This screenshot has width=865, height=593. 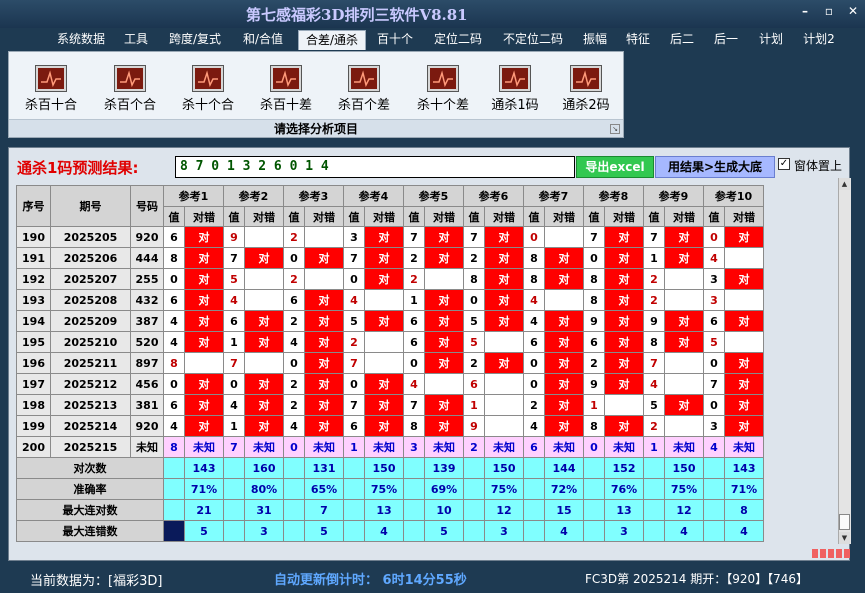 I want to click on value-cell: 7, so click(x=354, y=258).